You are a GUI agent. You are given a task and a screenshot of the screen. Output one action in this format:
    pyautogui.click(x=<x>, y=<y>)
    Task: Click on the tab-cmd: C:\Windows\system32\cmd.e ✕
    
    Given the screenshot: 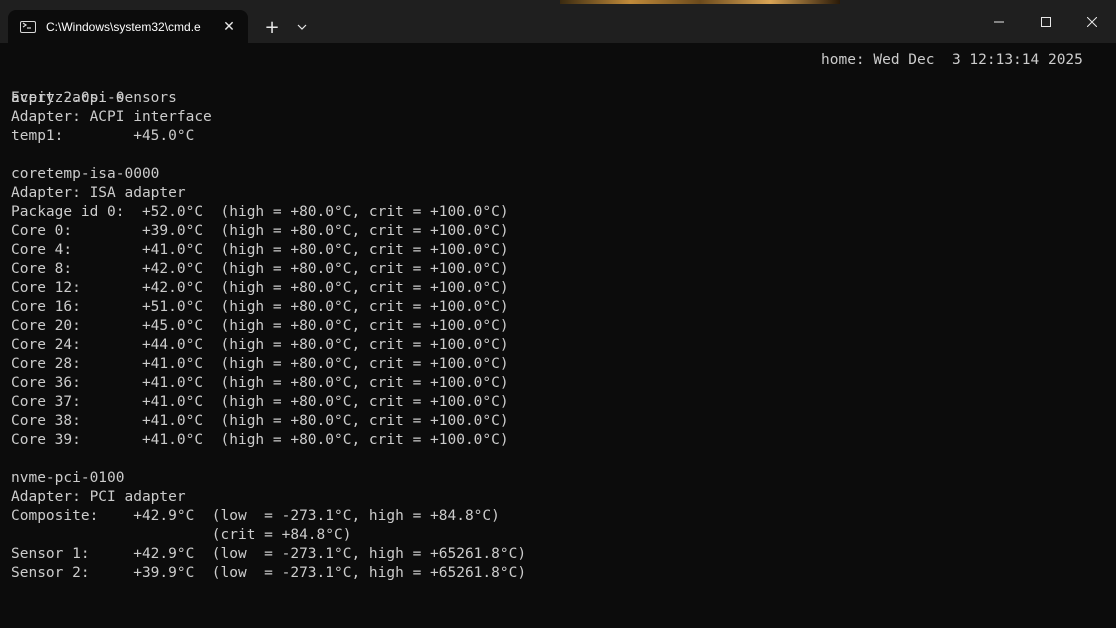 What is the action you would take?
    pyautogui.click(x=128, y=26)
    